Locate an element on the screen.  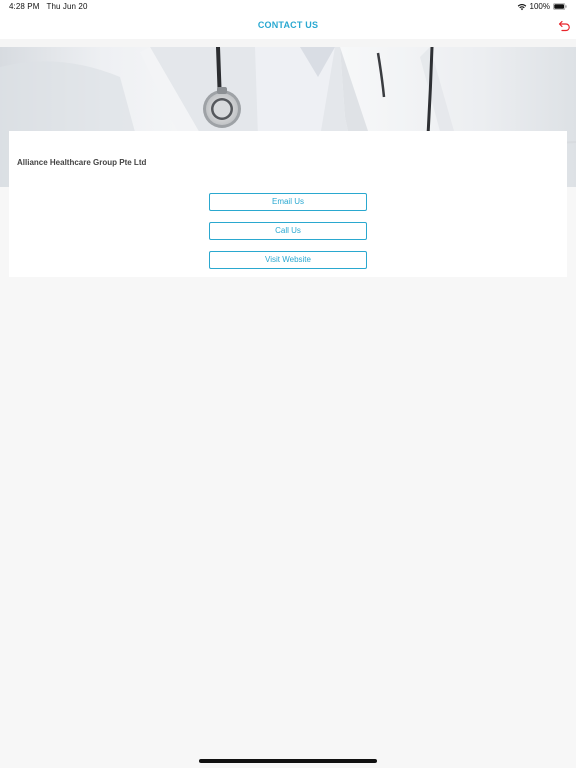
nav-bar: CONTACT US is located at coordinates (288, 26).